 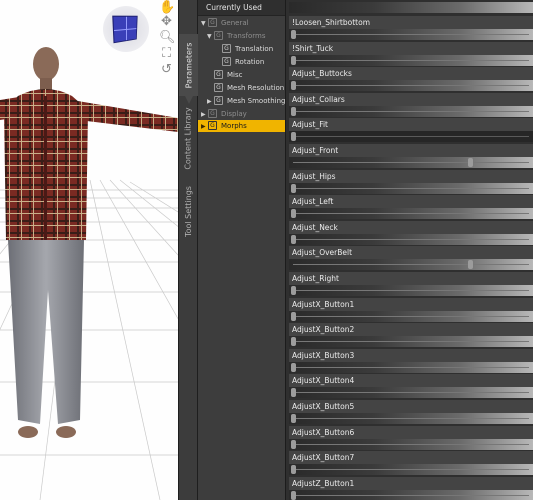 I want to click on tab-content-library-label: Content Library, so click(x=188, y=138).